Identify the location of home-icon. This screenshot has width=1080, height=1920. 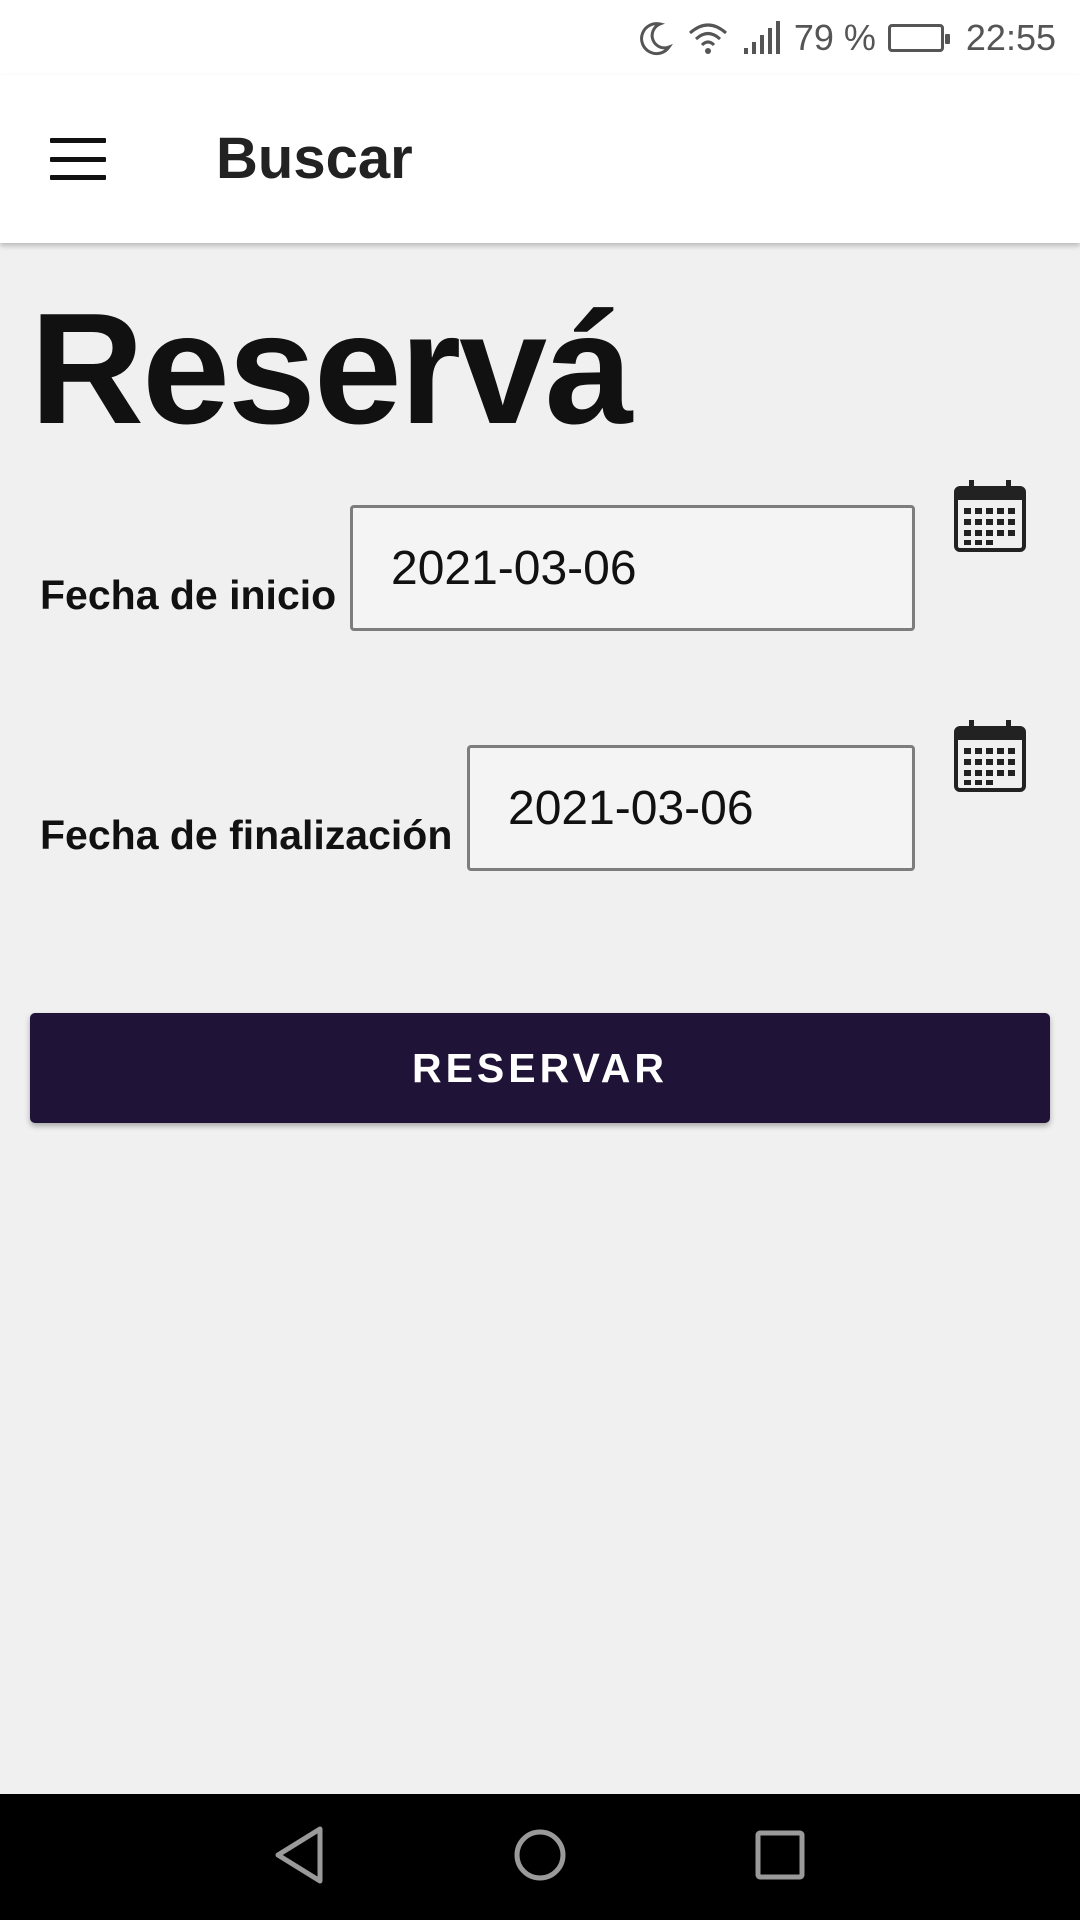
(540, 1855).